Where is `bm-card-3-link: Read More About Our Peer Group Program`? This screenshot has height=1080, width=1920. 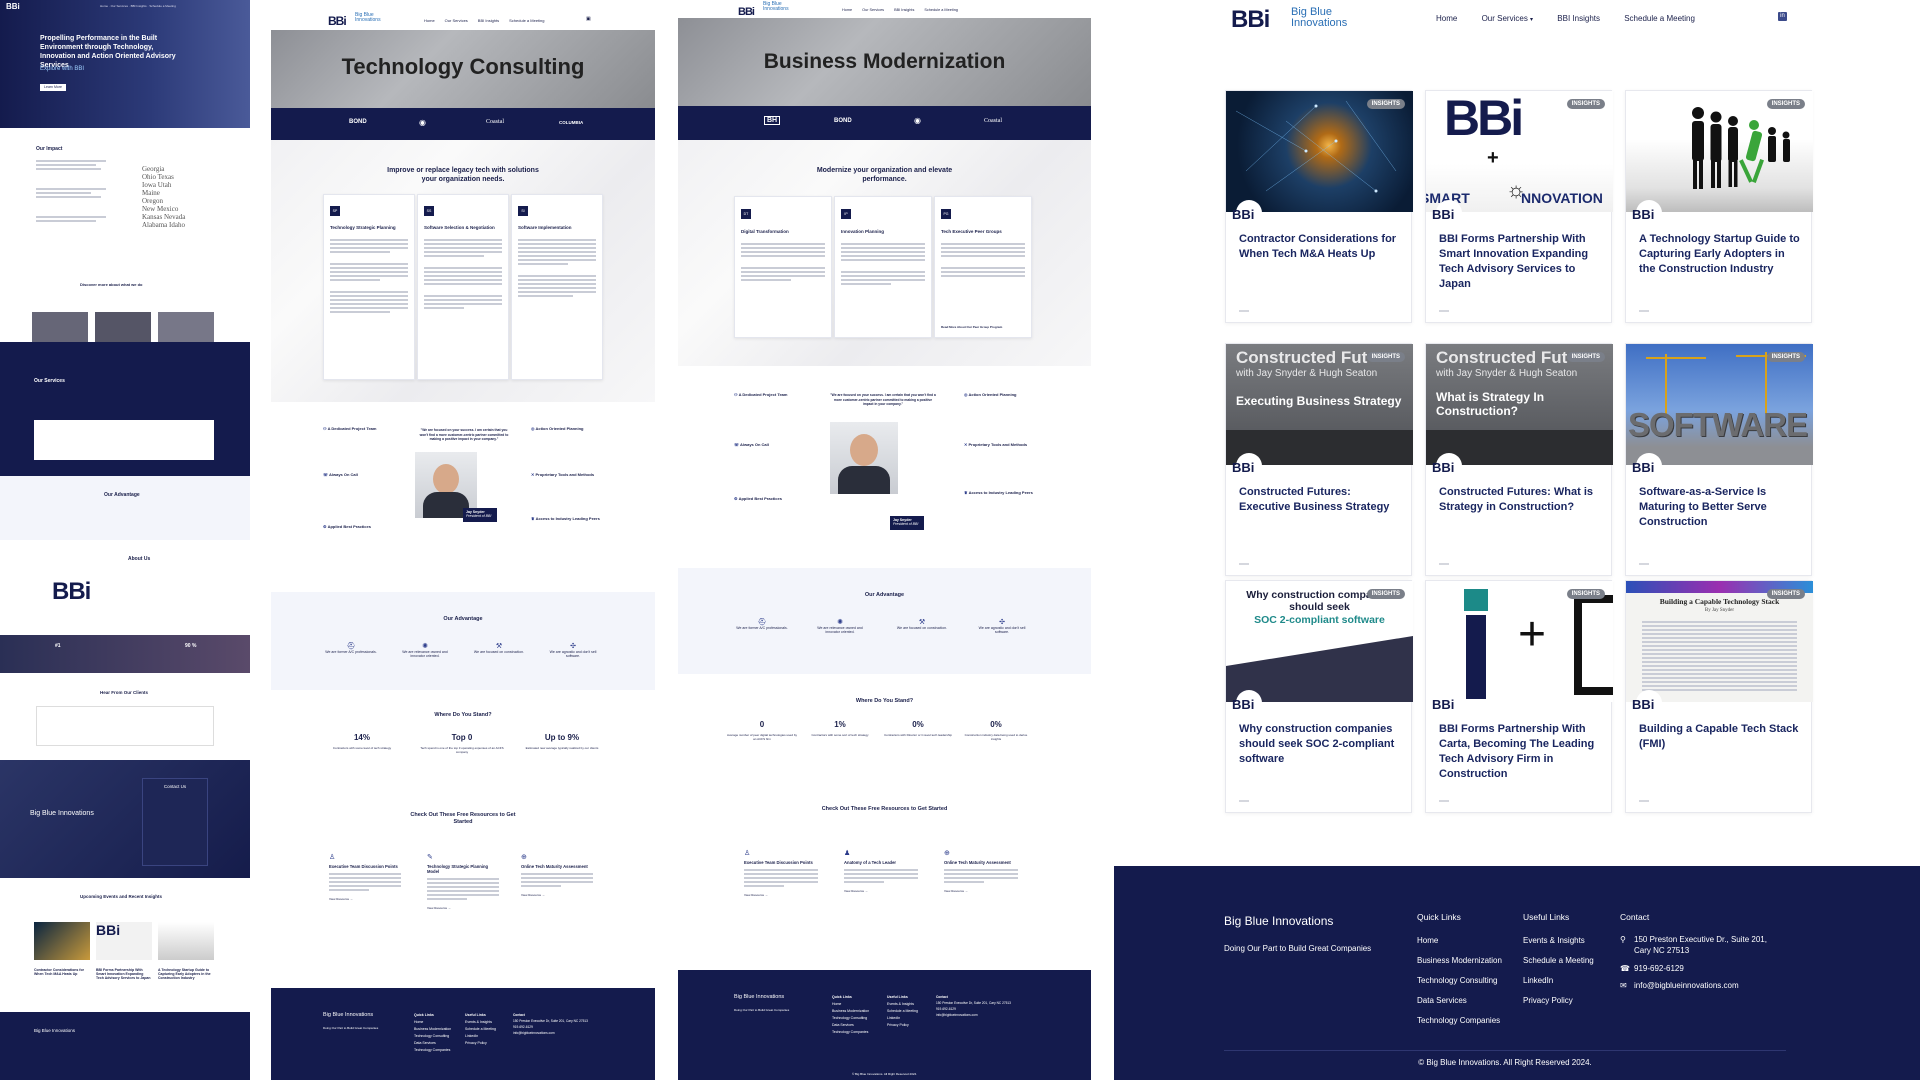
bm-card-3-link: Read More About Our Peer Group Program is located at coordinates (971, 327).